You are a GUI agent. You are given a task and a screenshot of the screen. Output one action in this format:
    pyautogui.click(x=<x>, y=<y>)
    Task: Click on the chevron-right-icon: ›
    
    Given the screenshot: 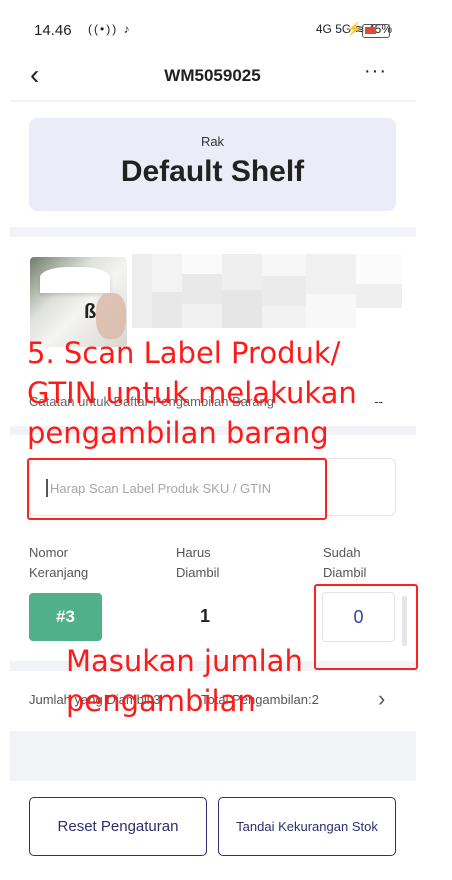 What is the action you would take?
    pyautogui.click(x=381, y=699)
    